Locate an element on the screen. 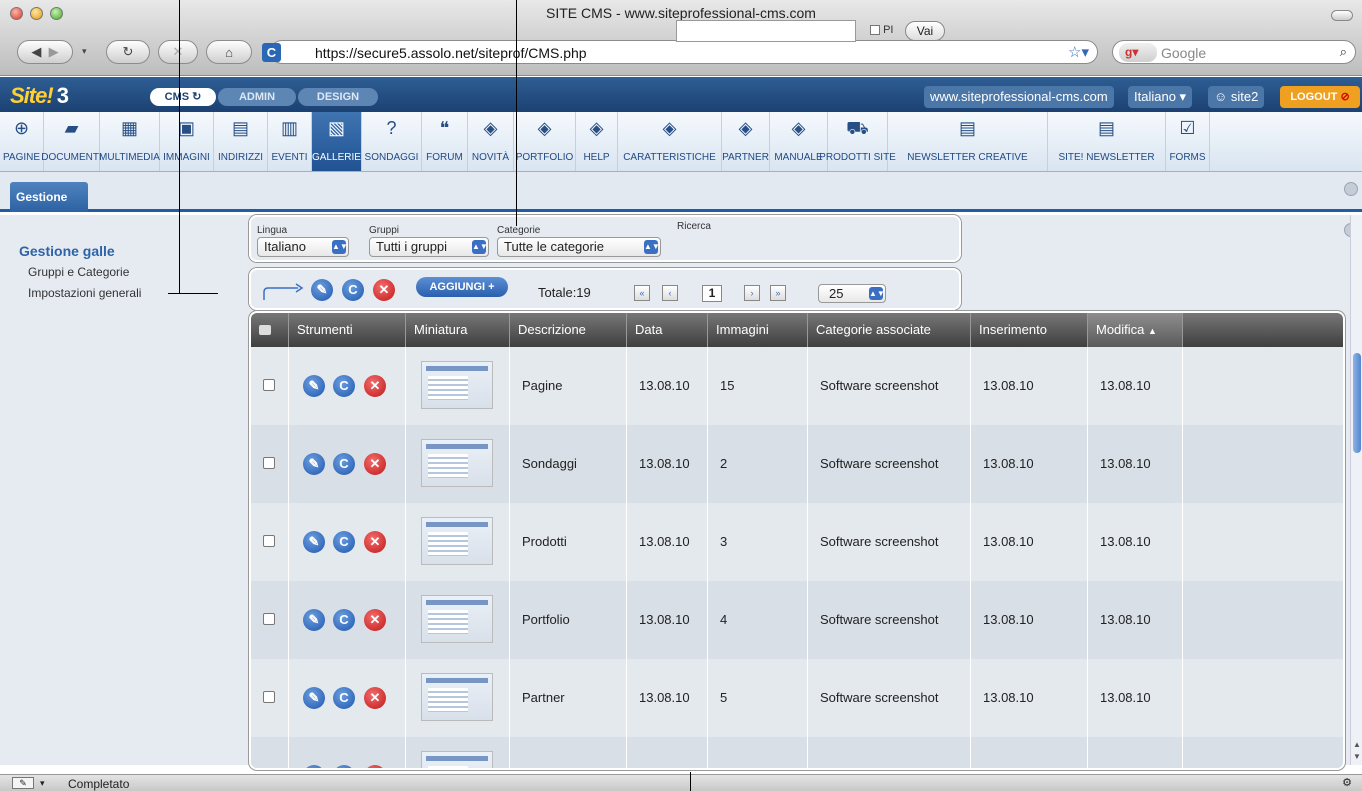 Image resolution: width=1362 pixels, height=791 pixels. toolbar-sondaggi: ? SONDAGGI is located at coordinates (392, 141).